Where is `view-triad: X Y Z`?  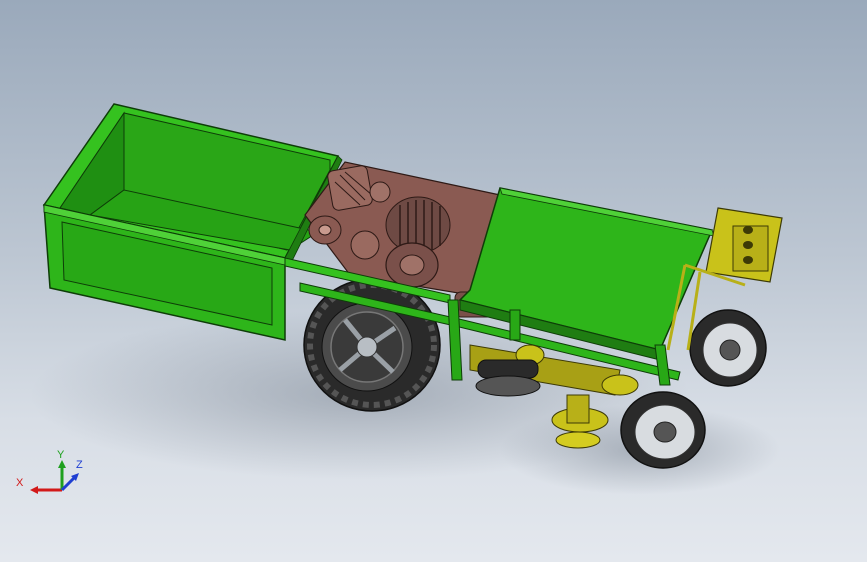 view-triad: X Y Z is located at coordinates (54, 480).